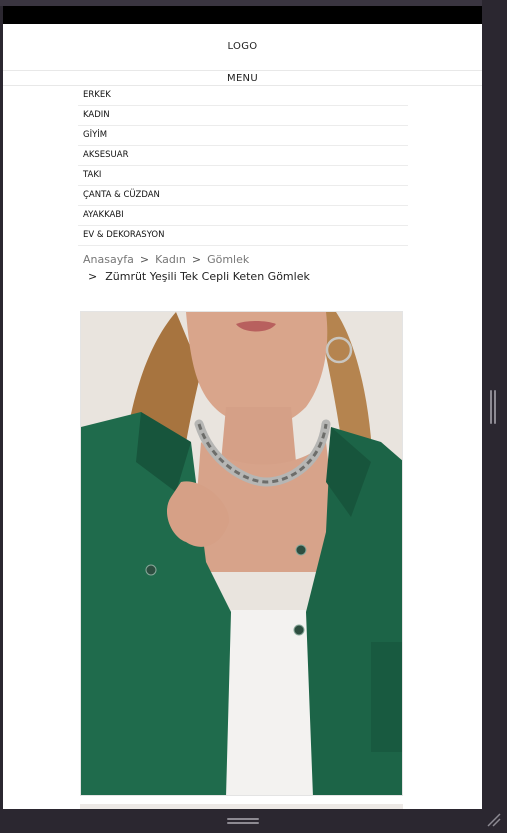 This screenshot has width=507, height=833. What do you see at coordinates (170, 259) in the screenshot?
I see `breadcrumb-kadin: Kadın` at bounding box center [170, 259].